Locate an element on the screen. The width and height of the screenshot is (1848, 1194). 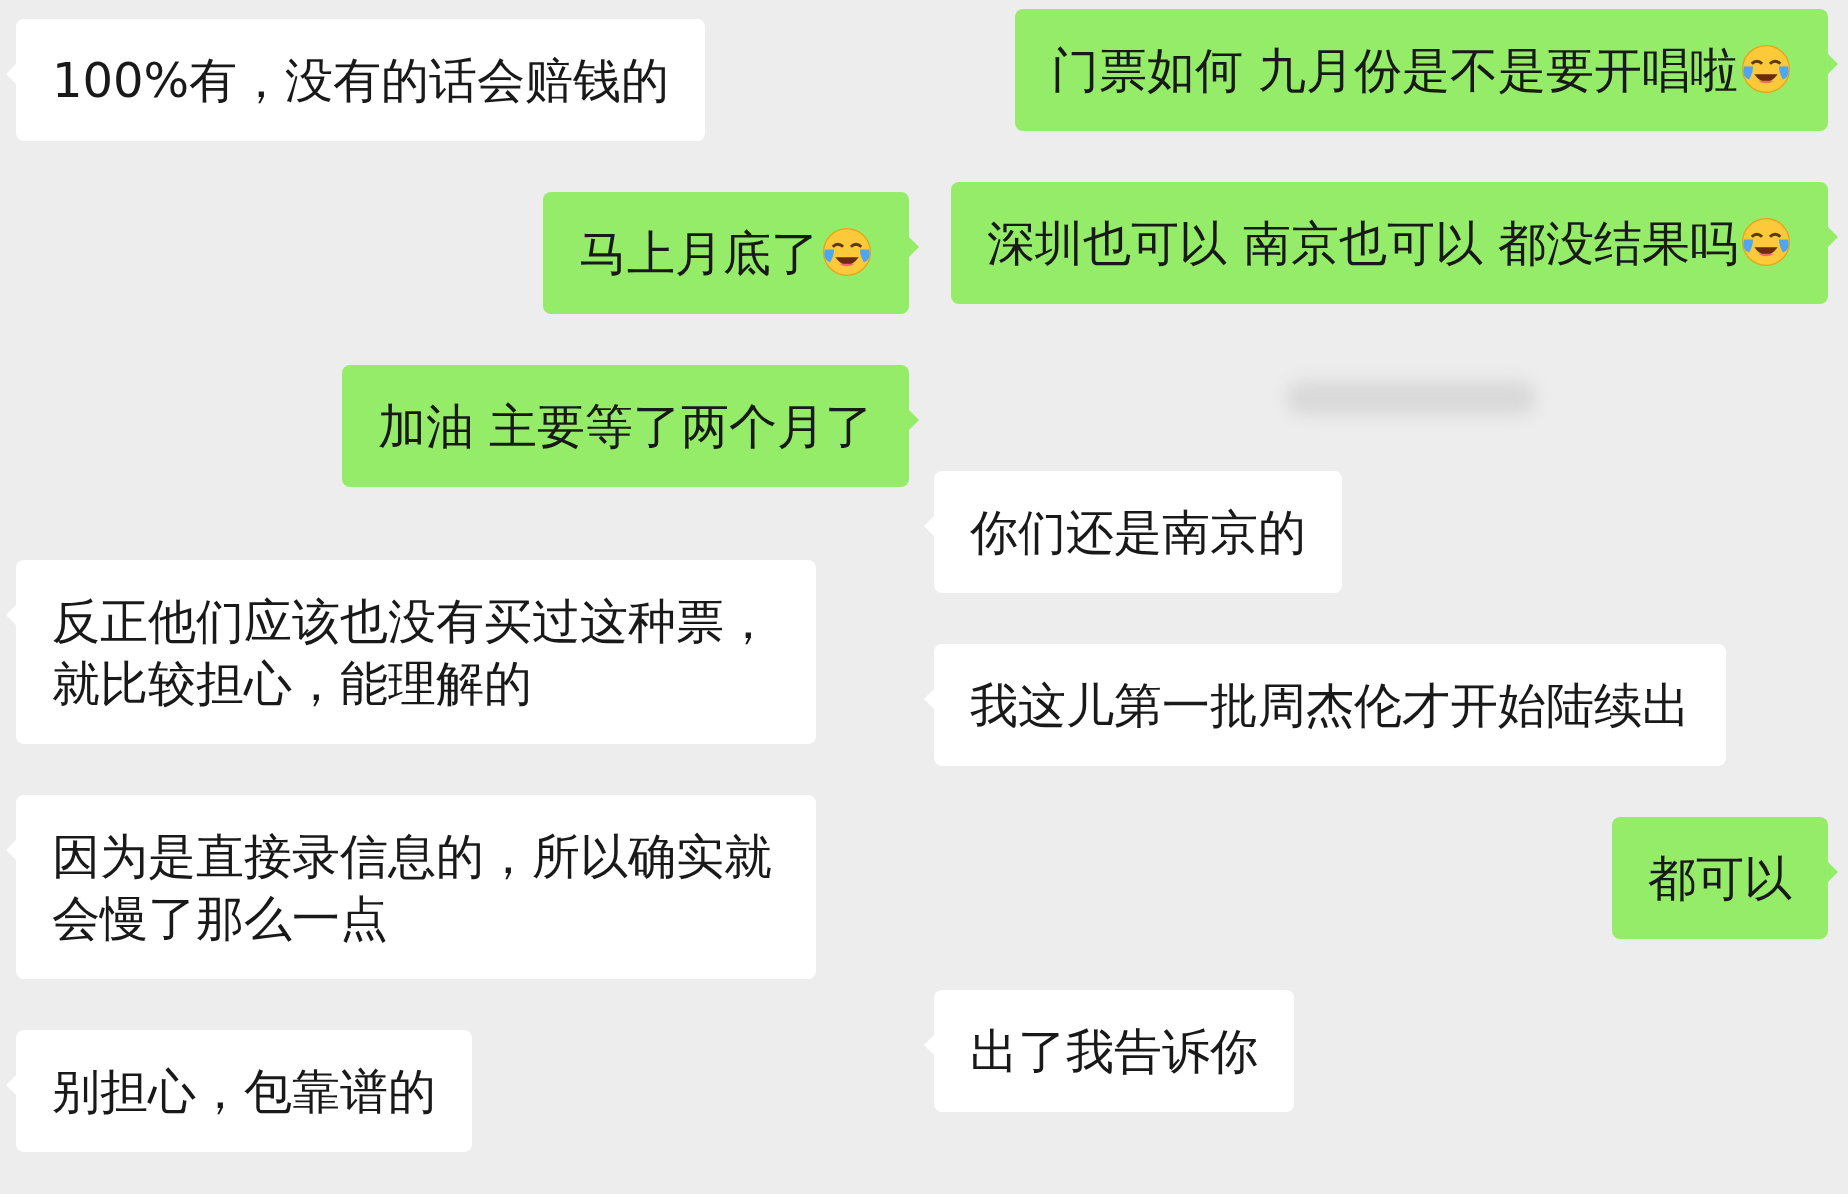
message-text: 我这儿第一批周杰伦才开始陆续出 is located at coordinates (1330, 705).